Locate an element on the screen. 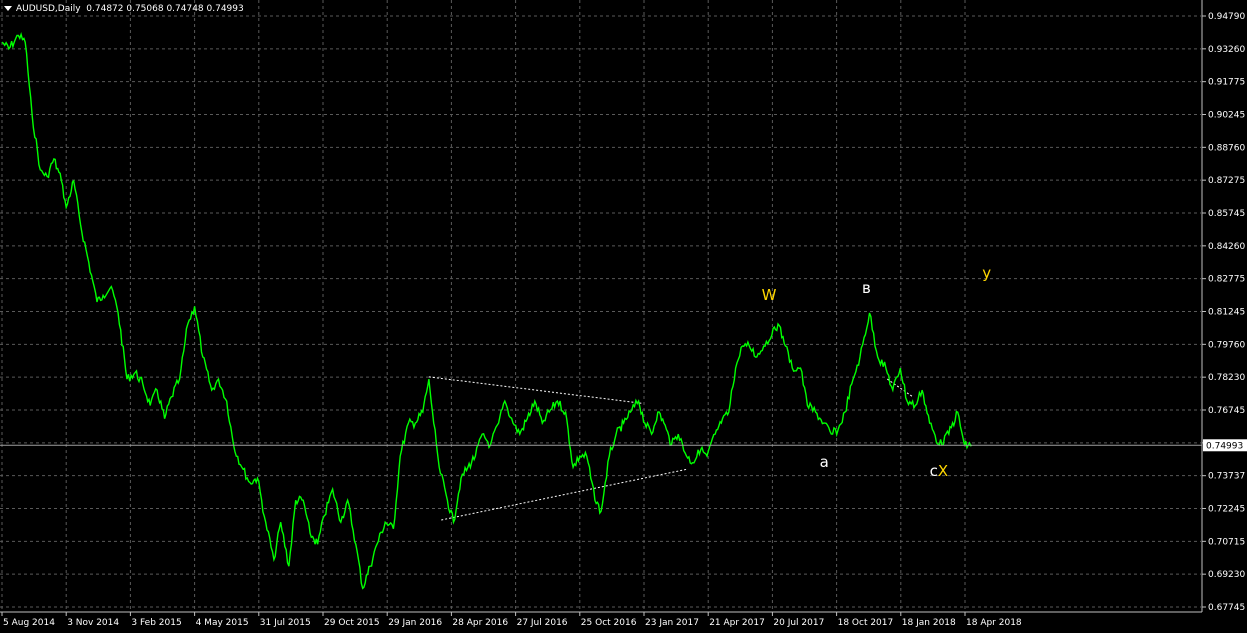 The height and width of the screenshot is (633, 1247). x-tick-label: 25 Oct 2016 is located at coordinates (609, 623).